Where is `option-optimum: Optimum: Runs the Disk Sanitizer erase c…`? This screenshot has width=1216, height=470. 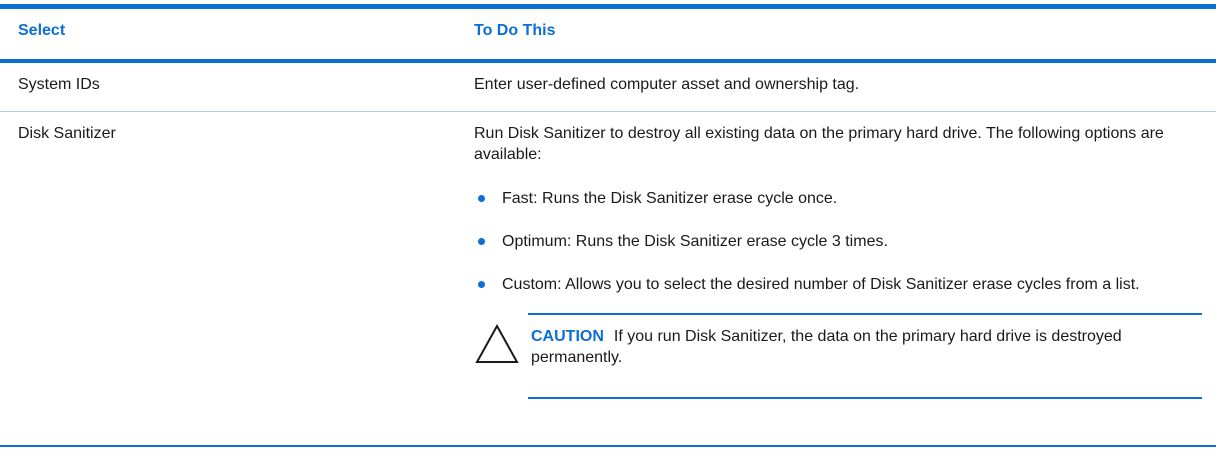 option-optimum: Optimum: Runs the Disk Sanitizer erase c… is located at coordinates (836, 241).